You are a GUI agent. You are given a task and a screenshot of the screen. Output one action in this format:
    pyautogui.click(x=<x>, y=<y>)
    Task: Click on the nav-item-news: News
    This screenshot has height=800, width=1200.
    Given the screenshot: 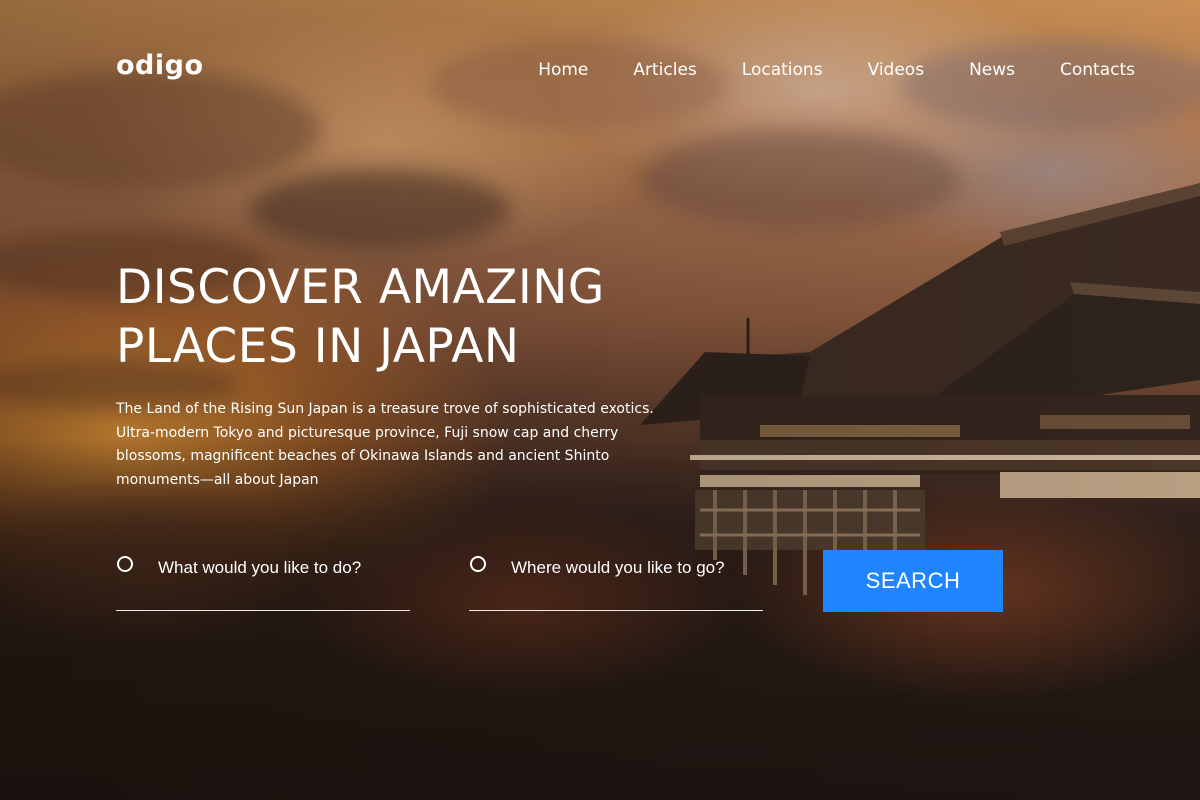 What is the action you would take?
    pyautogui.click(x=992, y=70)
    